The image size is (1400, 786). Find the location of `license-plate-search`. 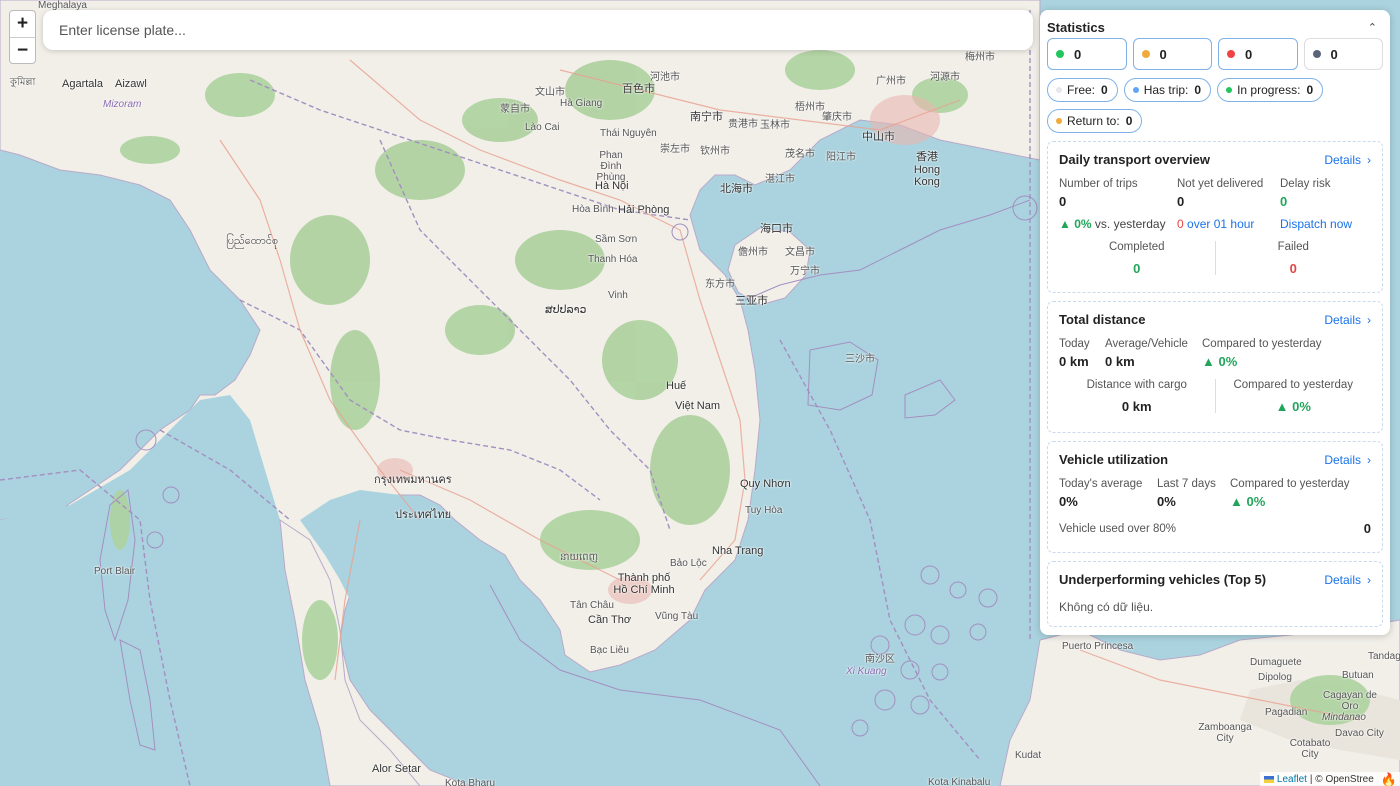

license-plate-search is located at coordinates (538, 30).